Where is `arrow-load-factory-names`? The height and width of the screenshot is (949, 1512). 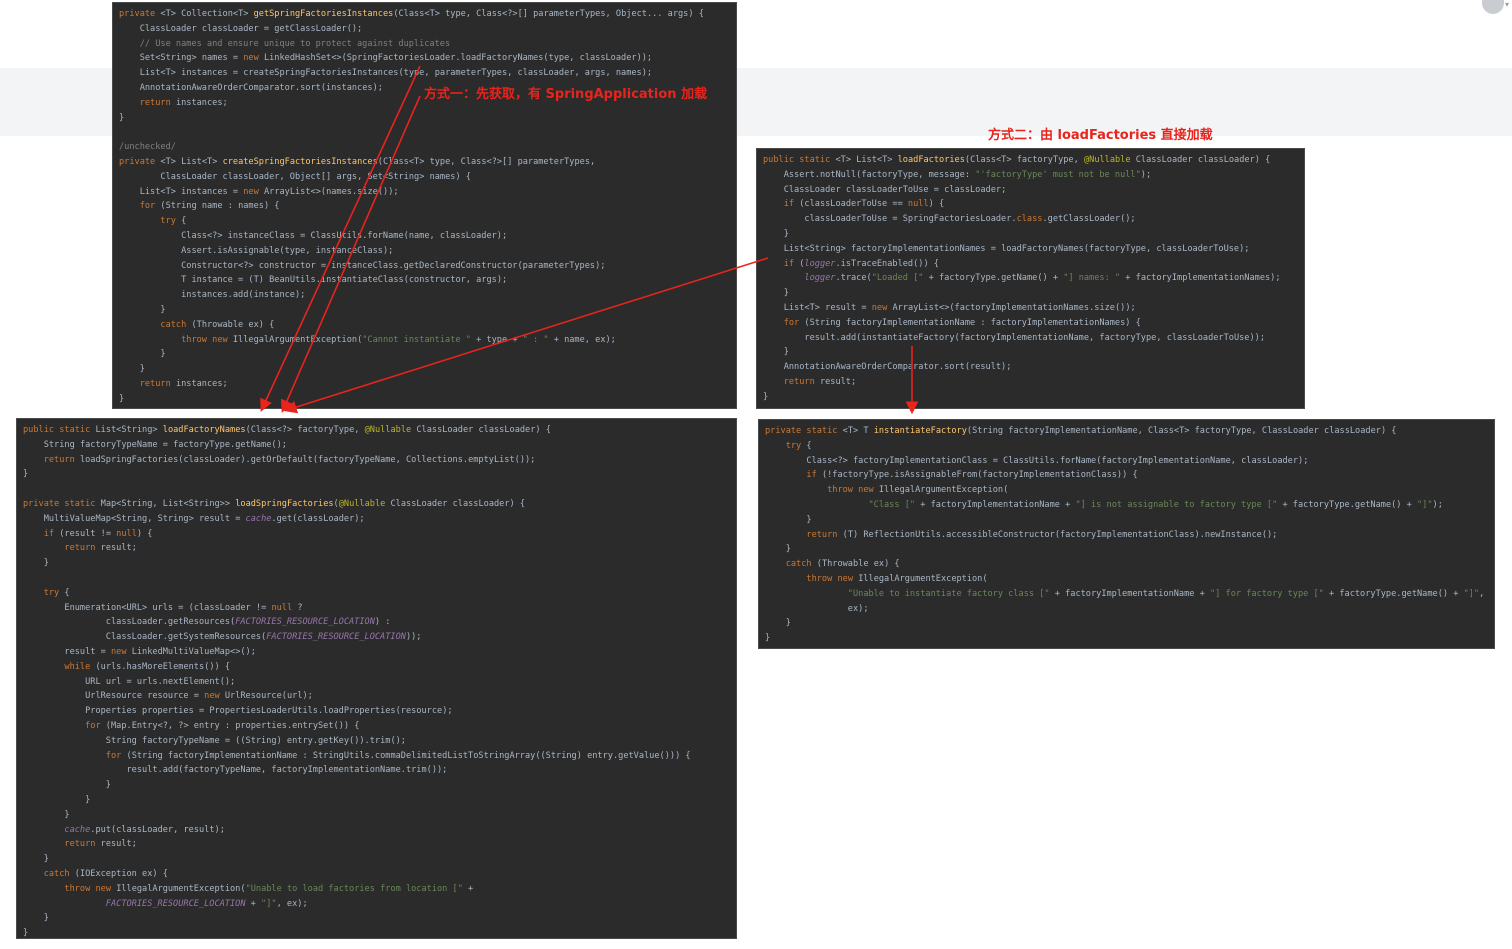
arrow-load-factory-names is located at coordinates (340, 238).